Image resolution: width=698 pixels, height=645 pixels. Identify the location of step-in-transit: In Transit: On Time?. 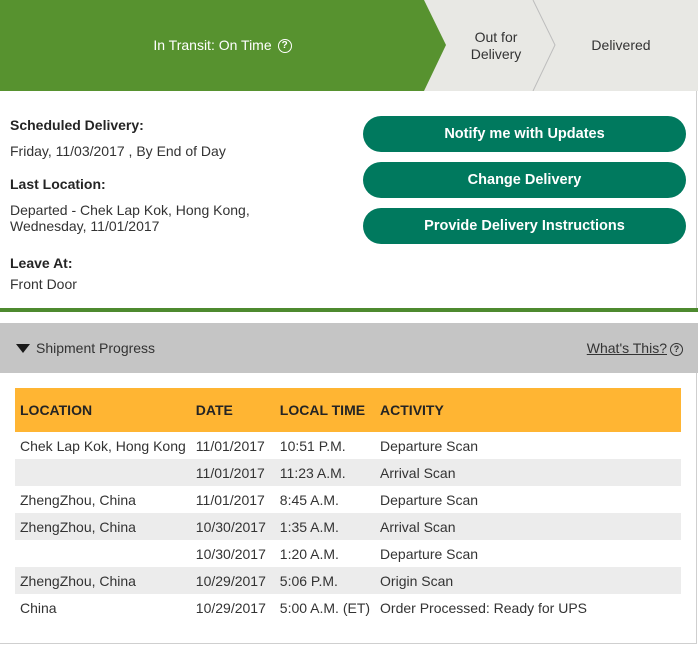
(222, 45).